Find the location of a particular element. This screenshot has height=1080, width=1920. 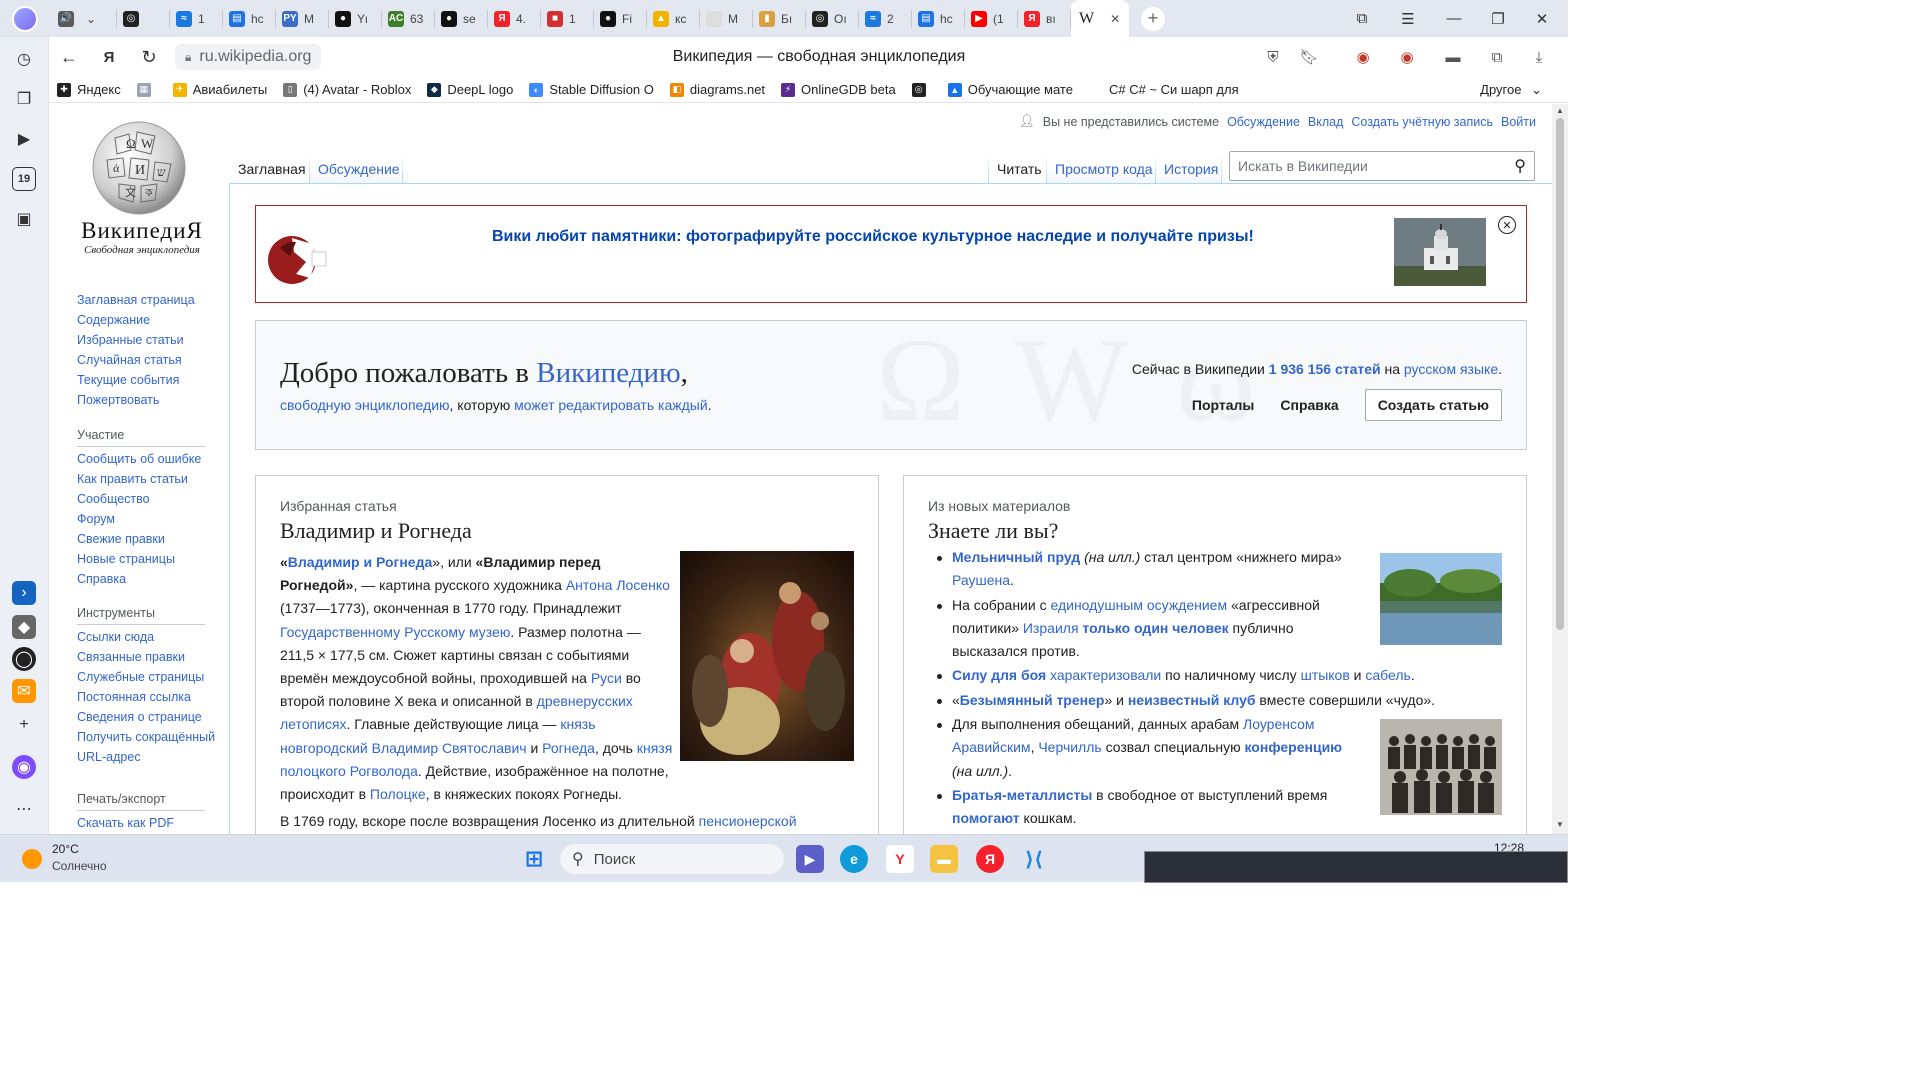

browser-tab: ≈1 is located at coordinates (196, 18).